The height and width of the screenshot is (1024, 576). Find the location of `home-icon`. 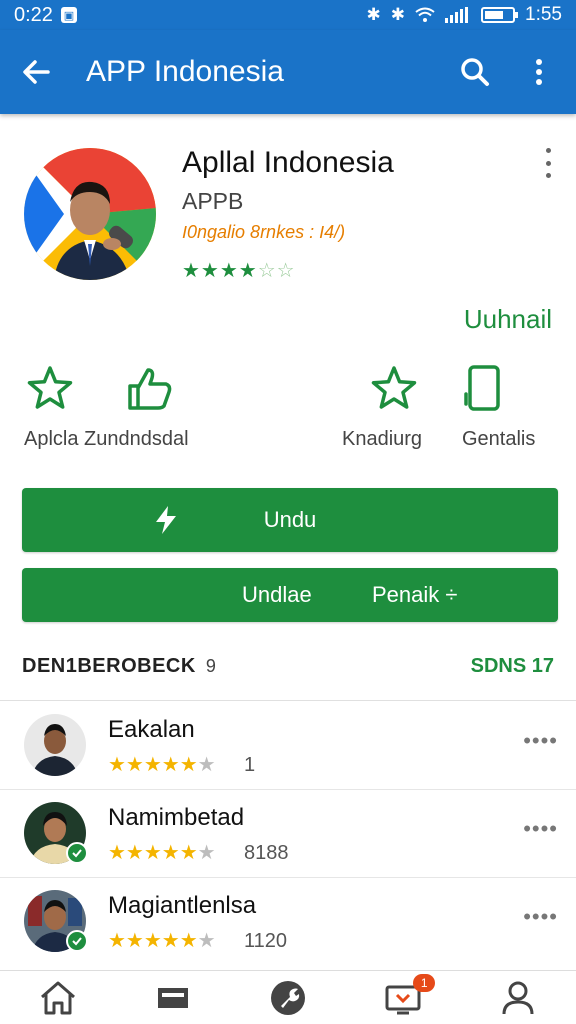

home-icon is located at coordinates (57, 997).